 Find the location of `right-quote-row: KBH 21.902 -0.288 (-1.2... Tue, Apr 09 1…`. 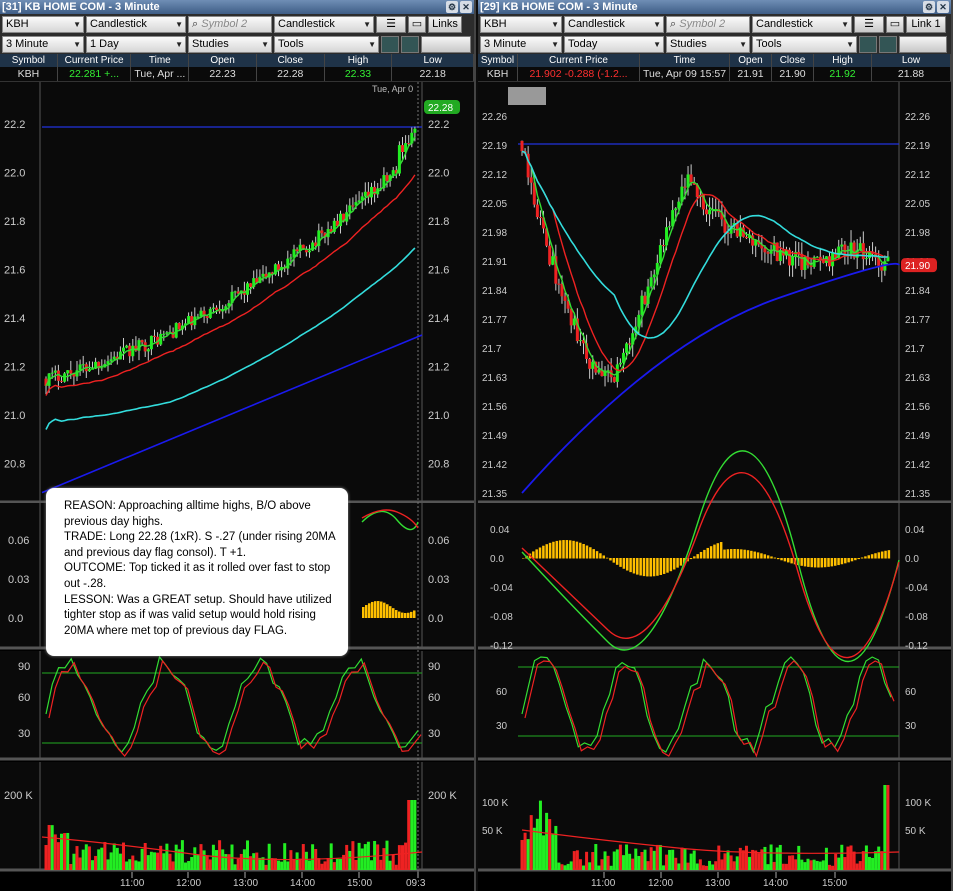

right-quote-row: KBH 21.902 -0.288 (-1.2... Tue, Apr 09 1… is located at coordinates (714, 74).